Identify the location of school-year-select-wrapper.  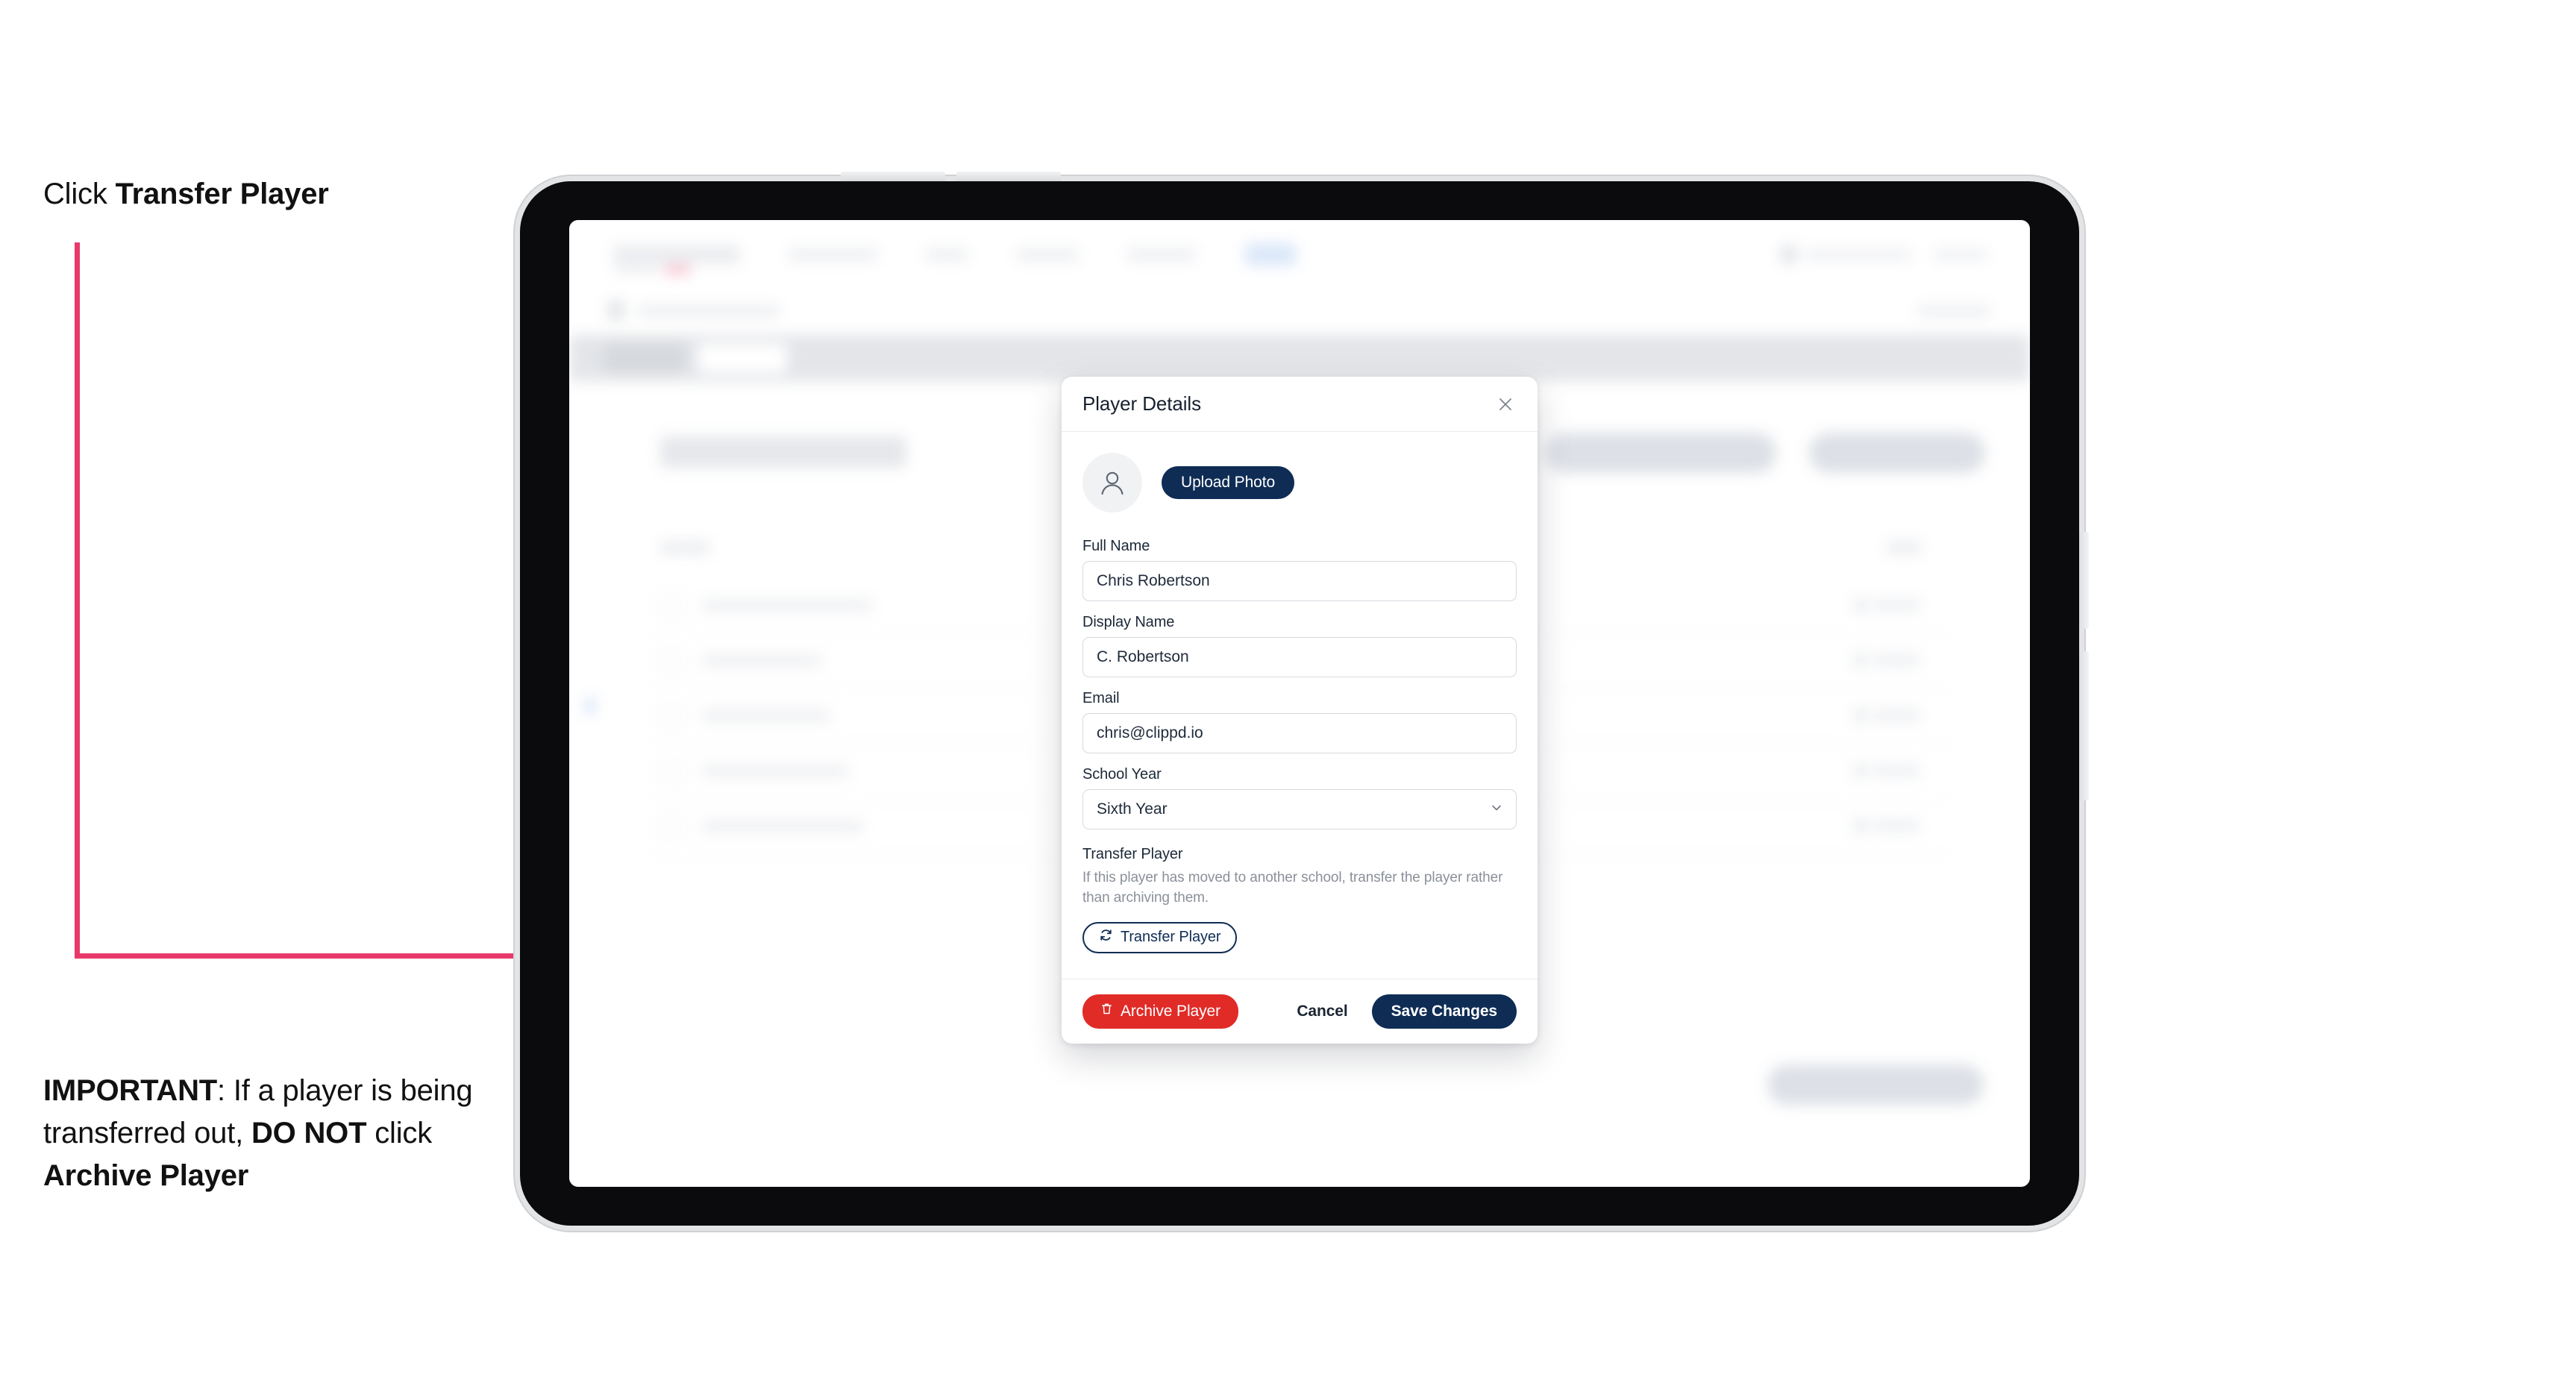
(1299, 809).